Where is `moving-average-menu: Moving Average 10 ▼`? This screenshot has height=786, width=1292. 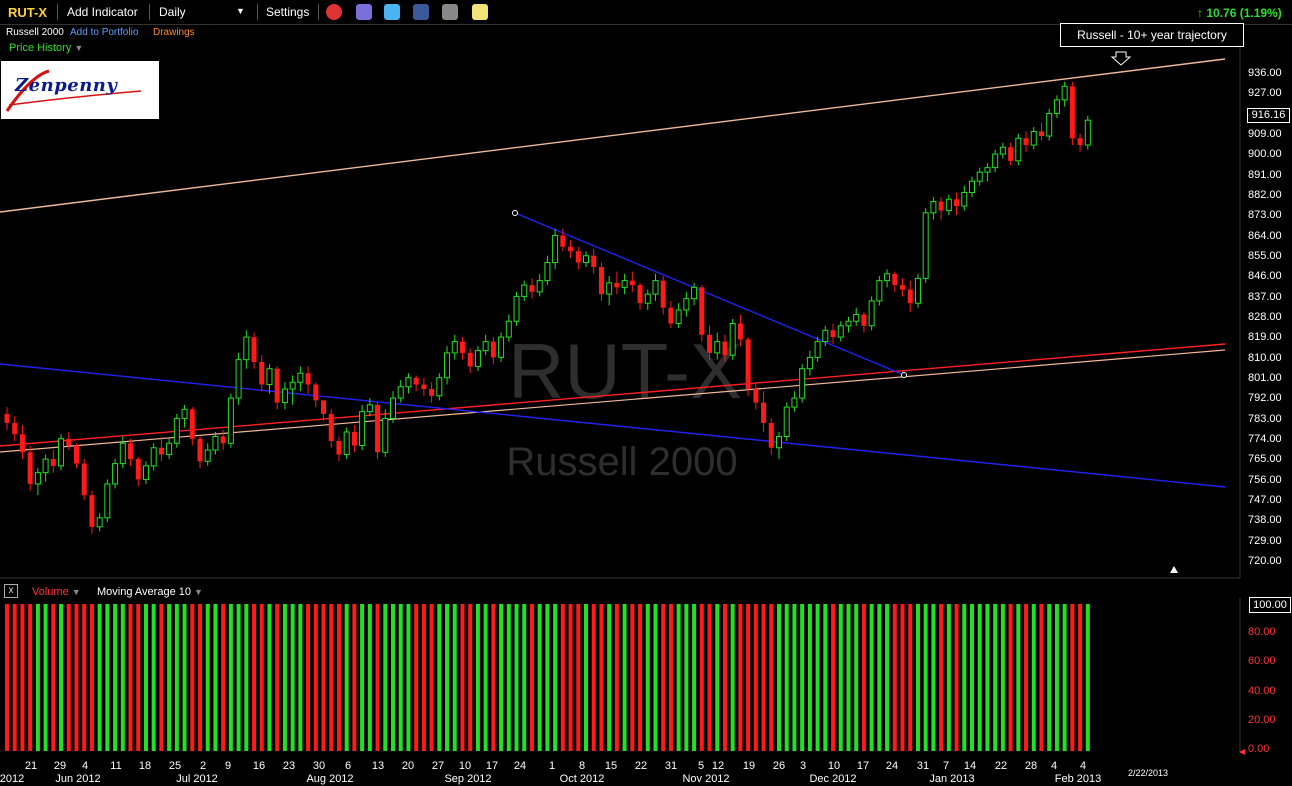
moving-average-menu: Moving Average 10 ▼ is located at coordinates (150, 592).